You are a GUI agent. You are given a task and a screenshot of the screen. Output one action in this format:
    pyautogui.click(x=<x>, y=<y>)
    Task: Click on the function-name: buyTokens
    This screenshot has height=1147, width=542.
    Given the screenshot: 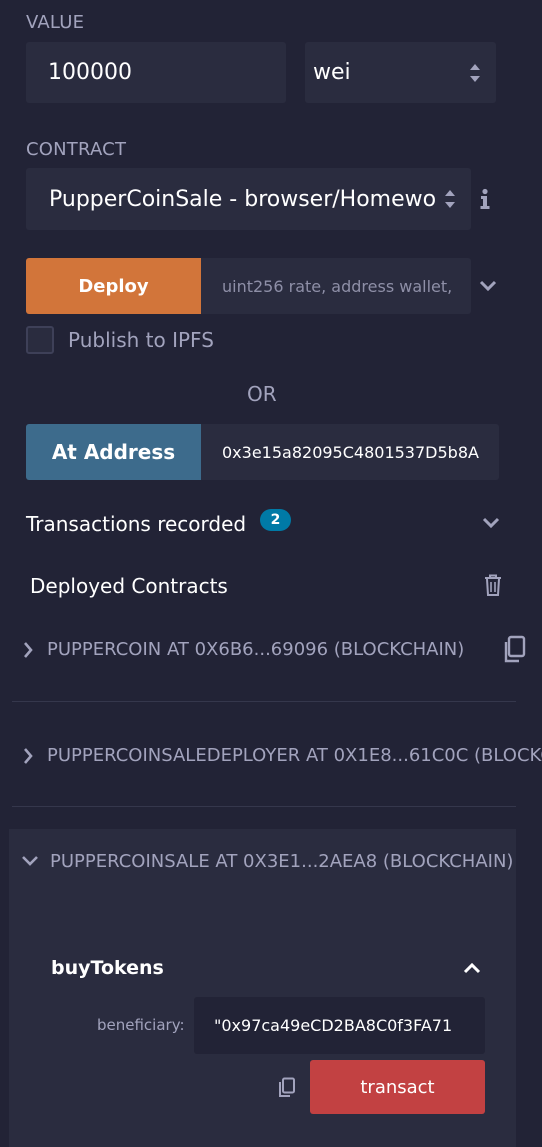 What is the action you would take?
    pyautogui.click(x=107, y=968)
    